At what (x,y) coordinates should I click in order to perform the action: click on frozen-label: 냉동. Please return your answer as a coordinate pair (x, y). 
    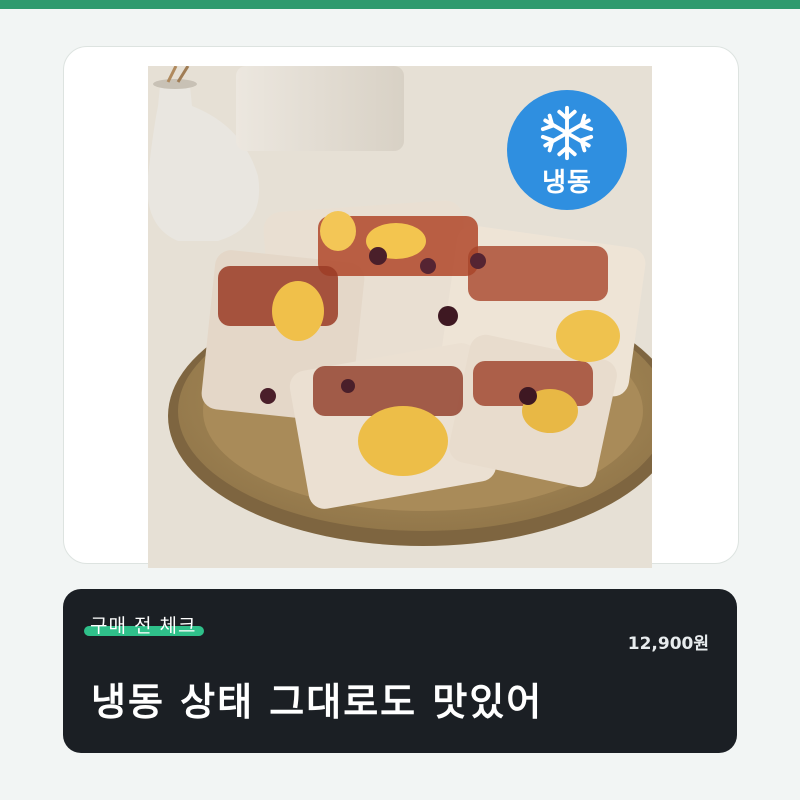
    Looking at the image, I should click on (567, 183).